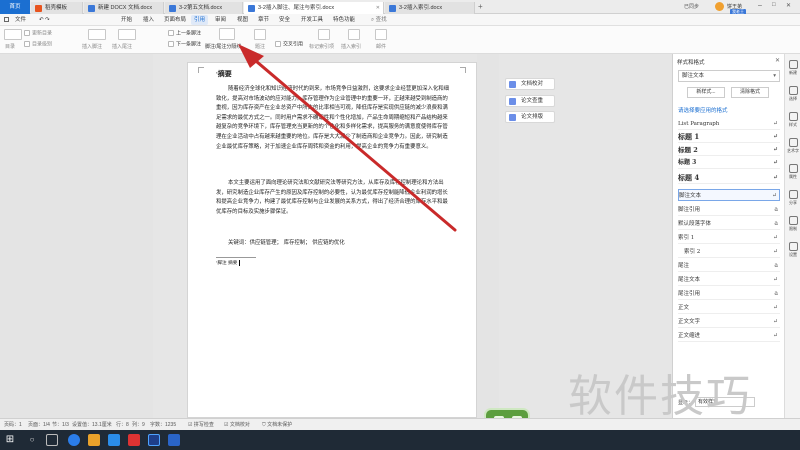 This screenshot has width=800, height=450. I want to click on style-item: 脚注引用 a, so click(729, 210).